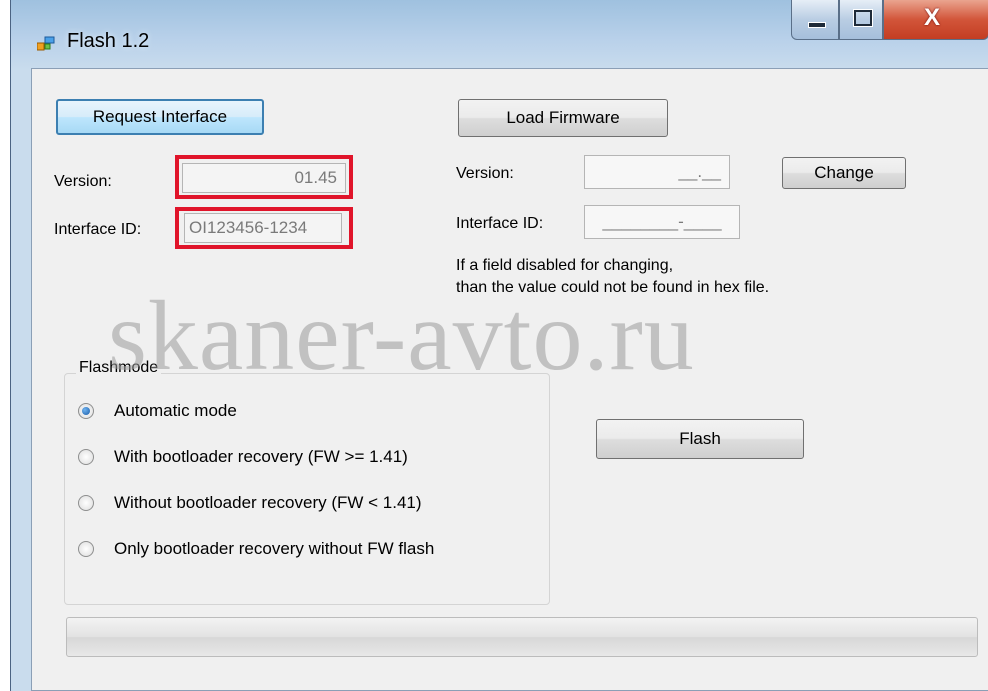 This screenshot has width=988, height=691. What do you see at coordinates (98, 229) in the screenshot?
I see `interface-id-label: Interface ID:` at bounding box center [98, 229].